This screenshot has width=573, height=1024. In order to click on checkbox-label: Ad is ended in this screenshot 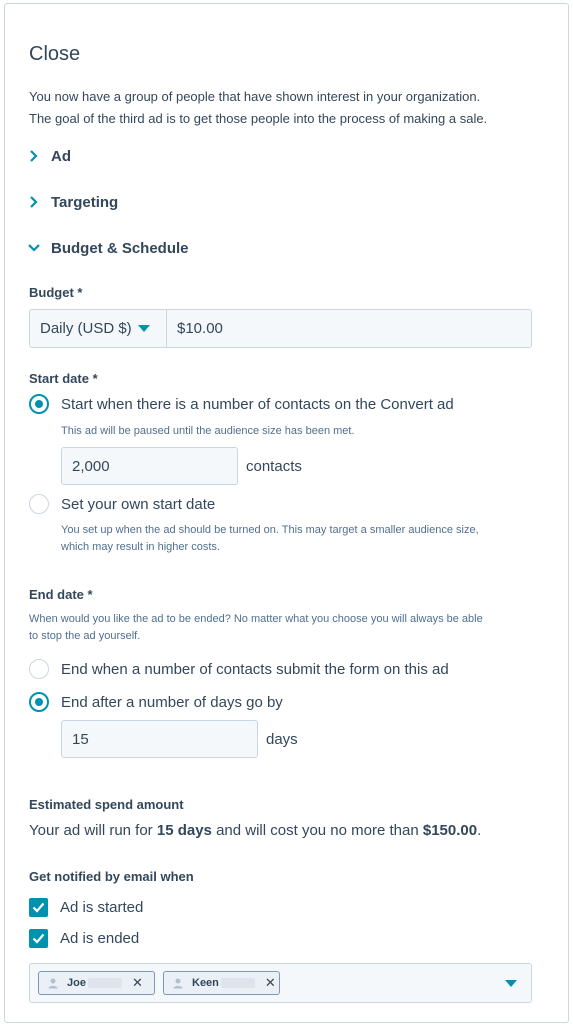, I will do `click(100, 938)`.